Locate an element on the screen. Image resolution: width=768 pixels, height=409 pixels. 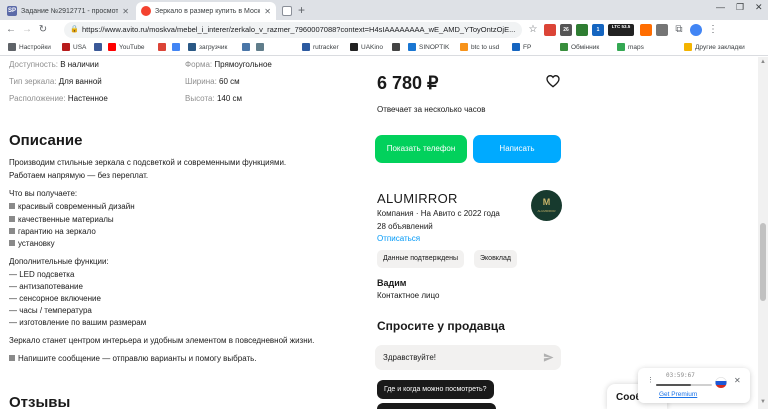
seller-ads-count: 28 объявлений is located at coordinates (405, 226).